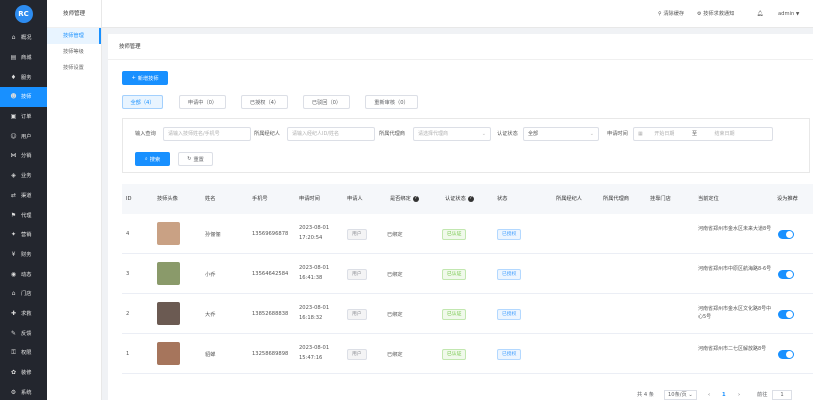  What do you see at coordinates (331, 134) in the screenshot?
I see `broker-input: 请输入经纪人ID/姓名` at bounding box center [331, 134].